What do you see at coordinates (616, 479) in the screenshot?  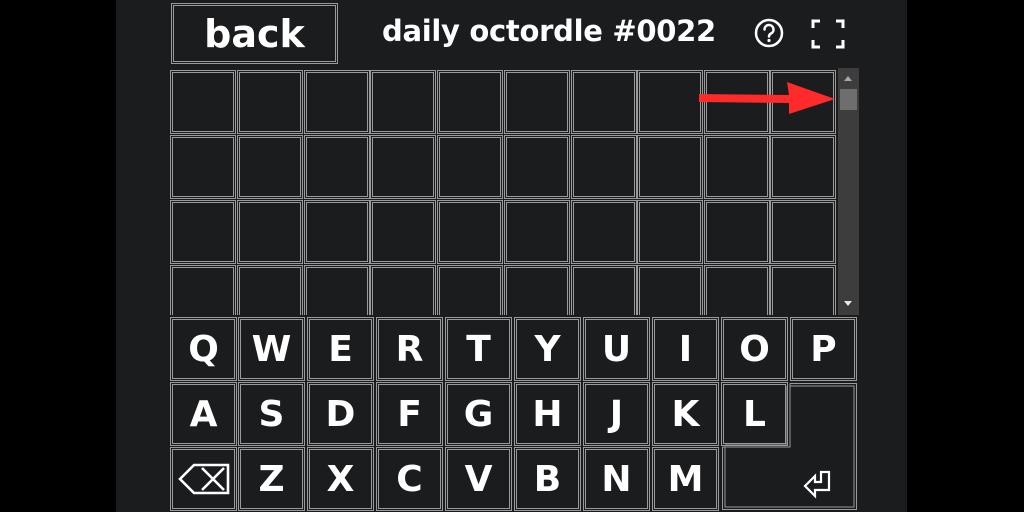 I see `key-n: N` at bounding box center [616, 479].